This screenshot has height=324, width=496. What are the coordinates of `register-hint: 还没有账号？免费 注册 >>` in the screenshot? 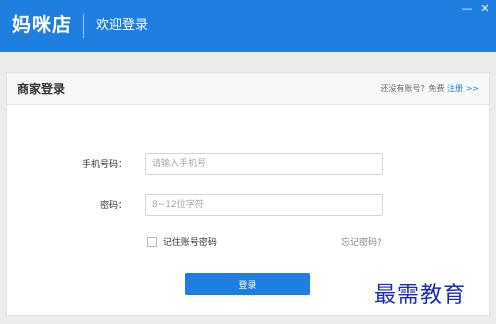 It's located at (430, 89).